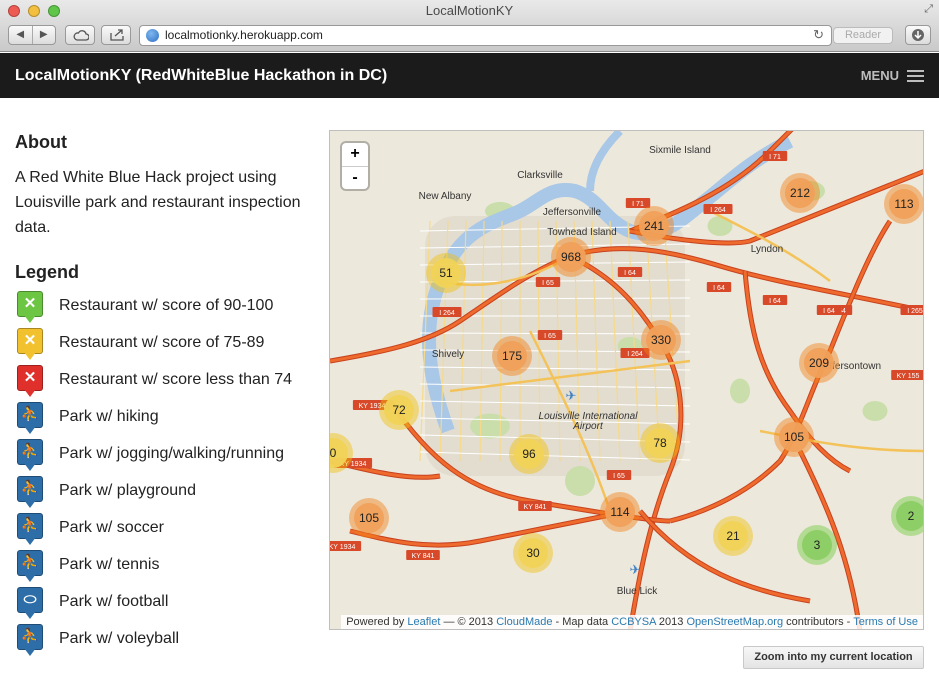  Describe the element at coordinates (423, 622) in the screenshot. I see `leaflet-link: Leaflet` at that location.